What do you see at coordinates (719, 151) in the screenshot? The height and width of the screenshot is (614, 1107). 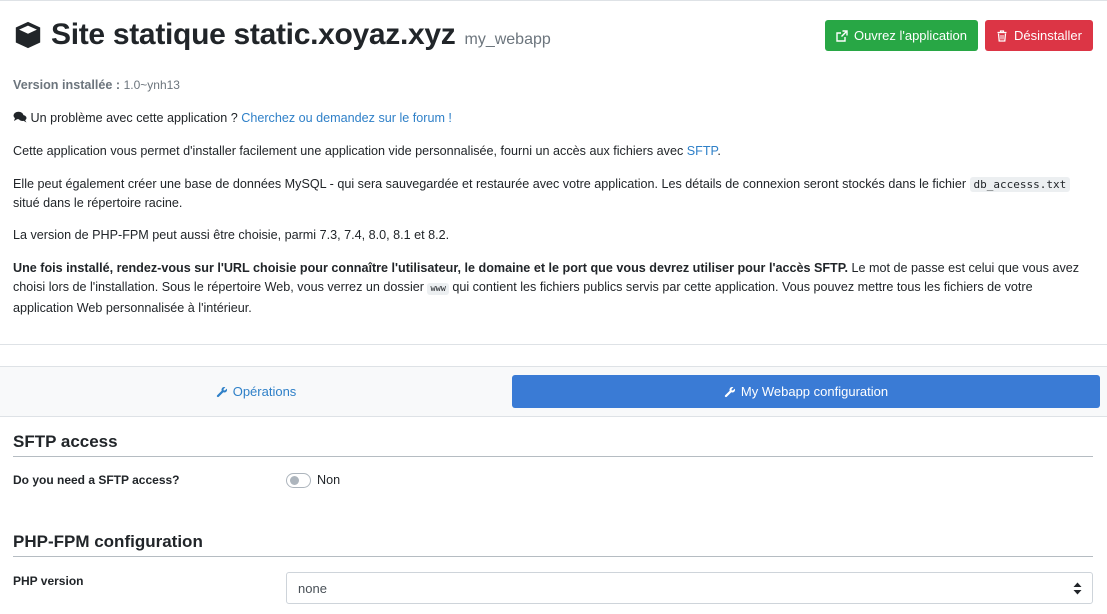 I see `desc-p1-end: .` at bounding box center [719, 151].